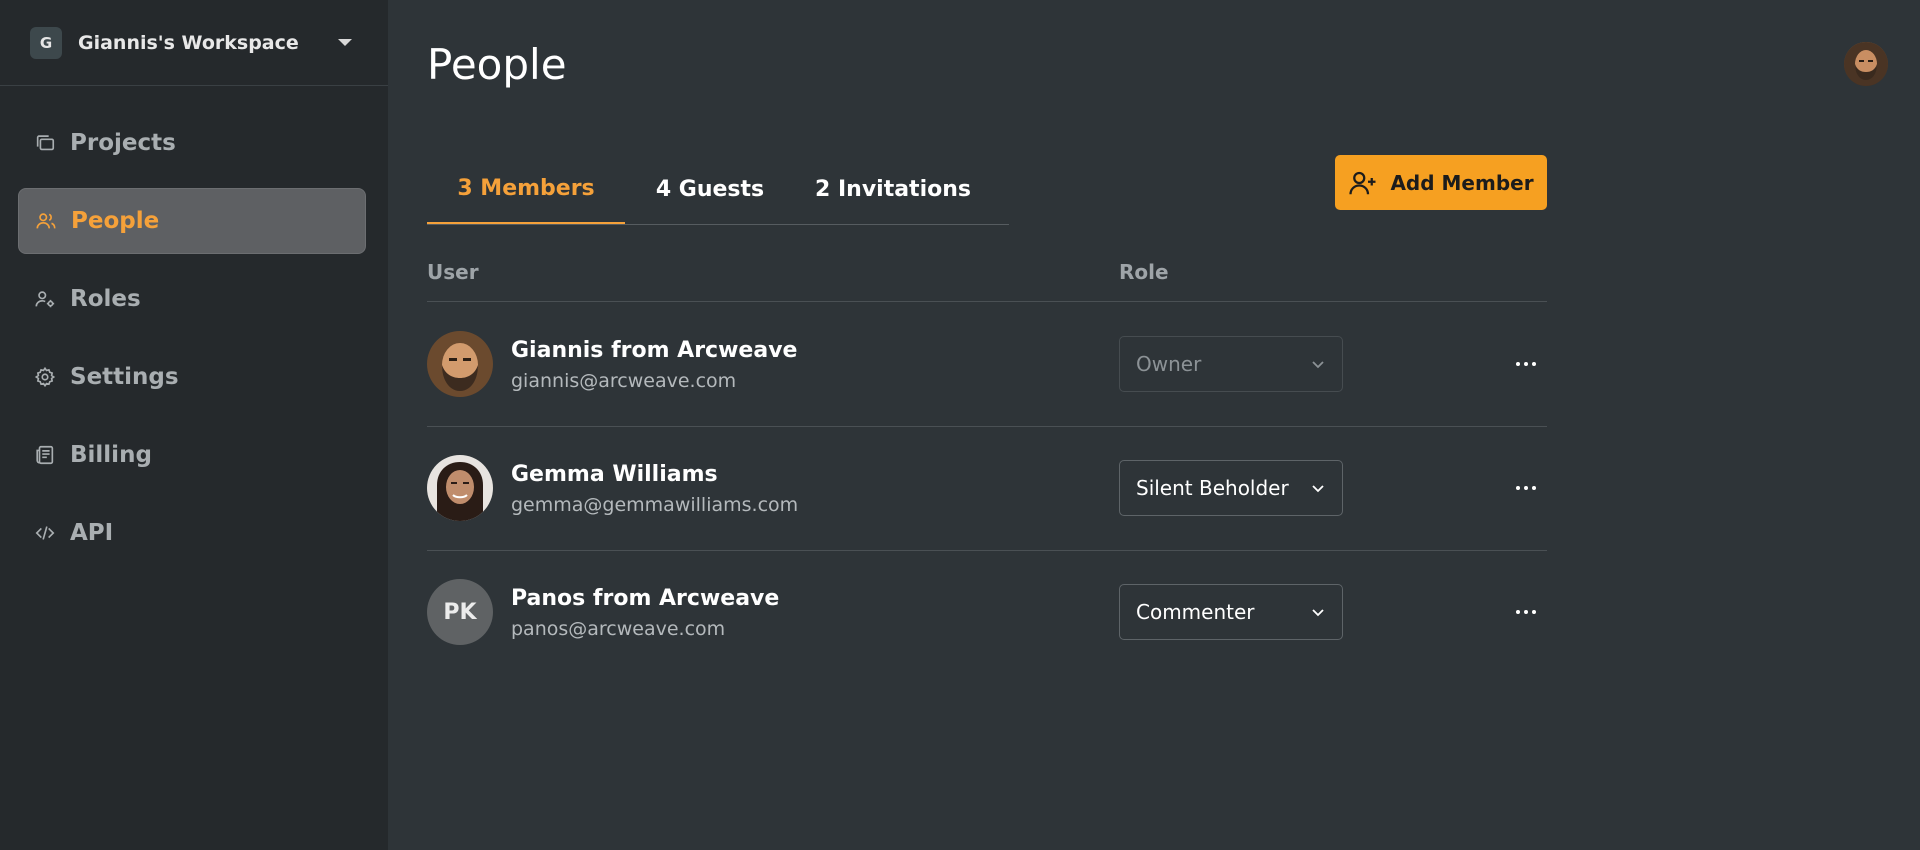 The height and width of the screenshot is (850, 1920). I want to click on page-title: People, so click(497, 64).